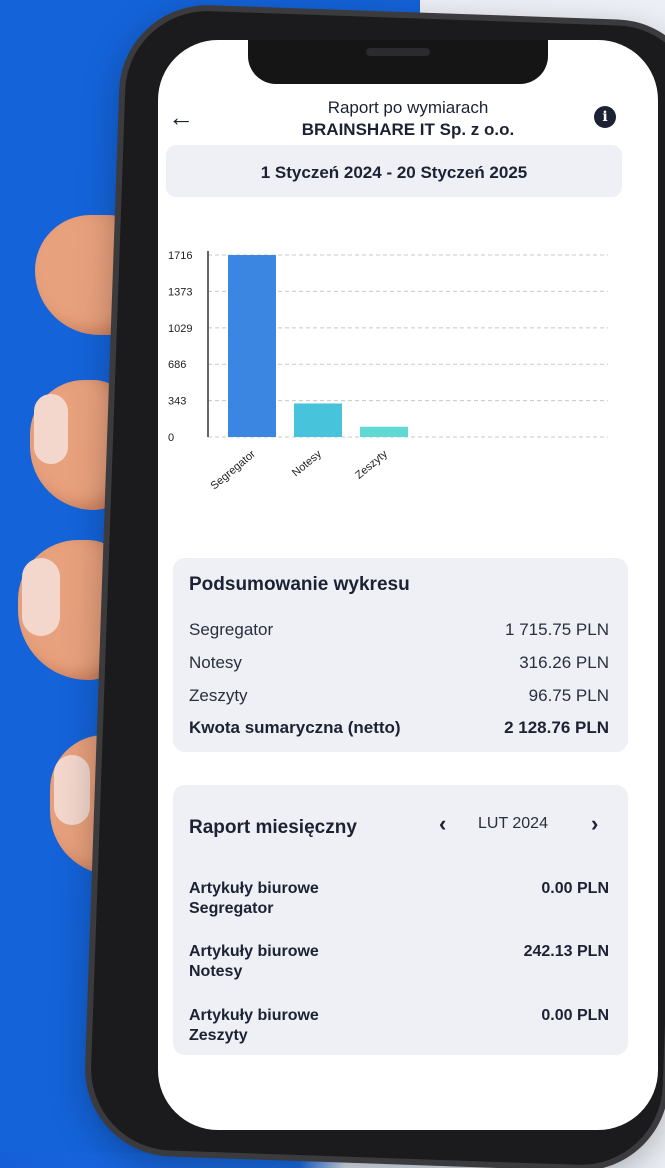  Describe the element at coordinates (398, 62) in the screenshot. I see `phone-notch` at that location.